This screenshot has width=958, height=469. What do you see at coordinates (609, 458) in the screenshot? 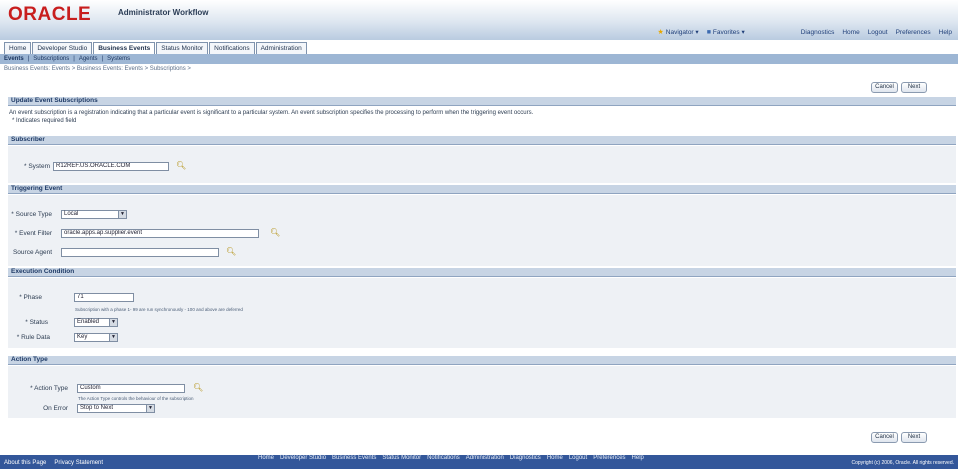
I see `footer-preferences-link: Preferences` at bounding box center [609, 458].